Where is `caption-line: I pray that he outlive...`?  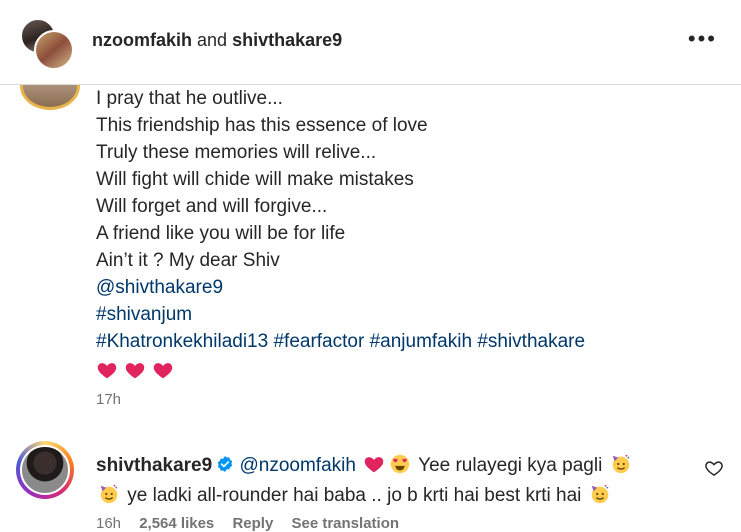
caption-line: I pray that he outlive... is located at coordinates (189, 98).